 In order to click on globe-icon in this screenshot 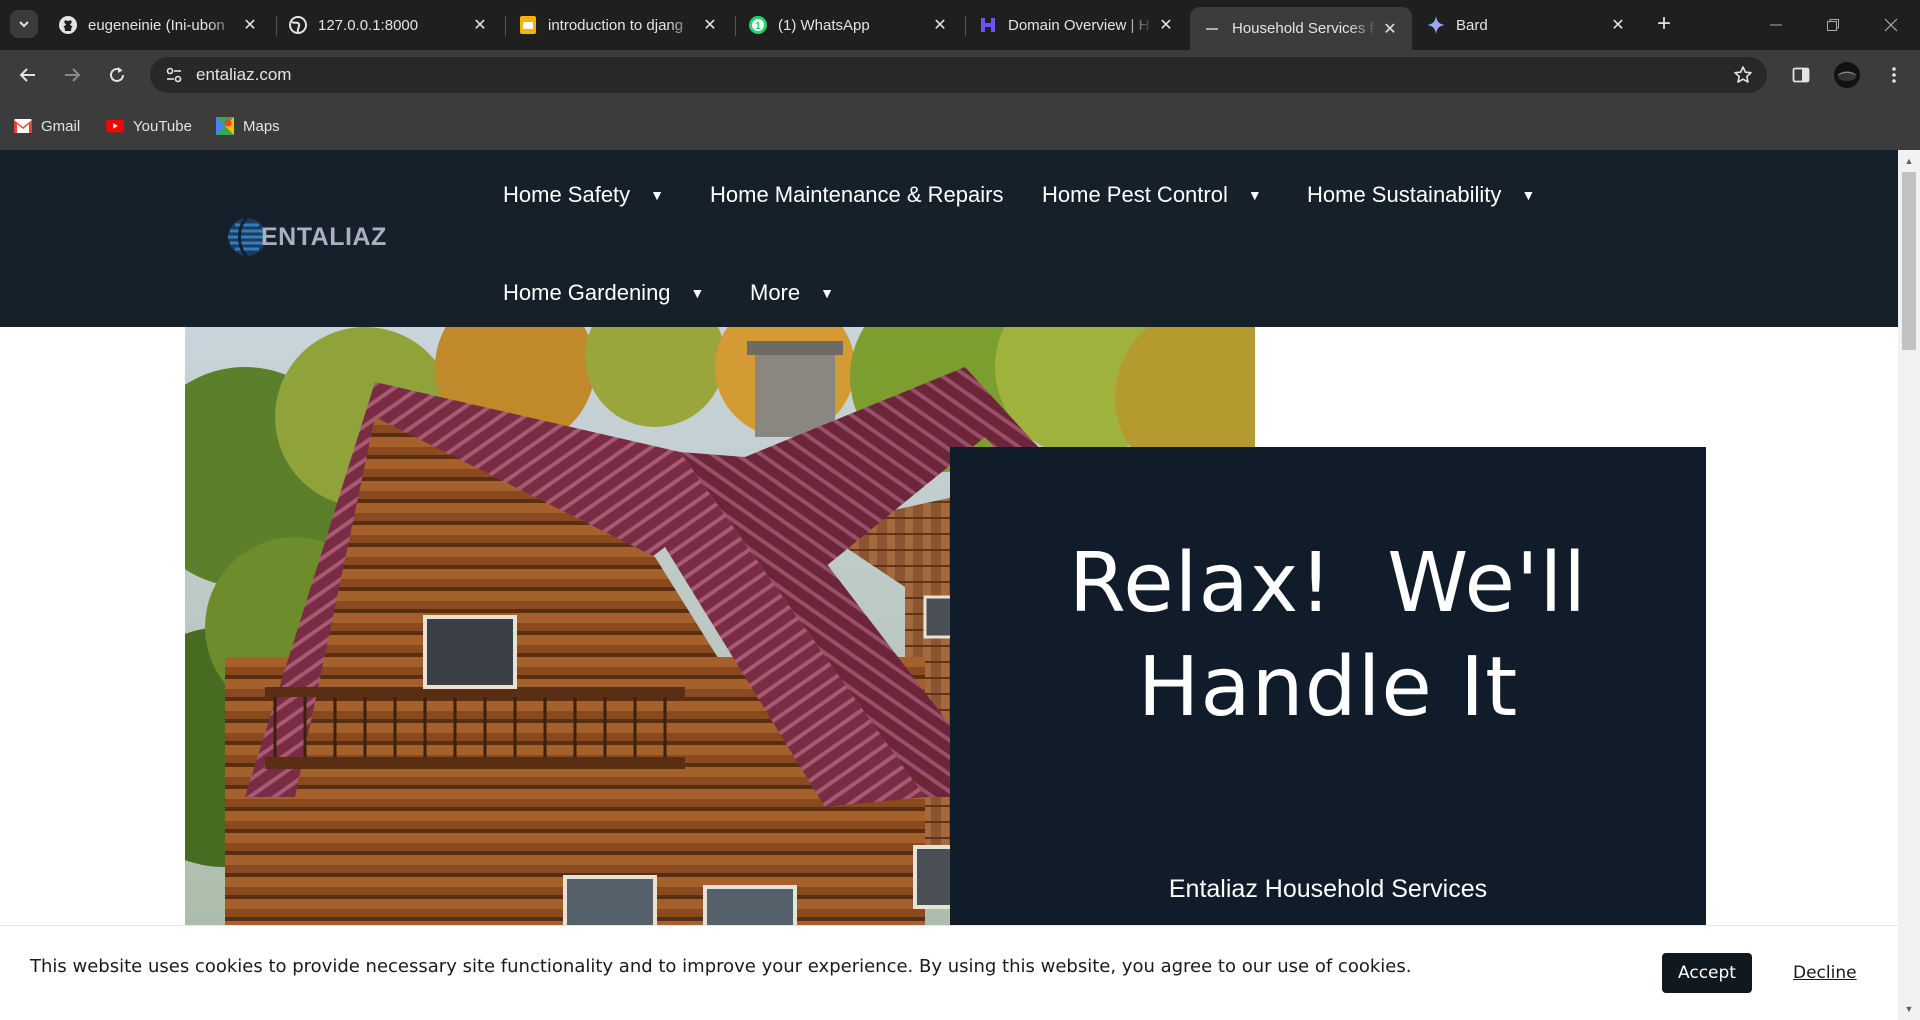, I will do `click(298, 25)`.